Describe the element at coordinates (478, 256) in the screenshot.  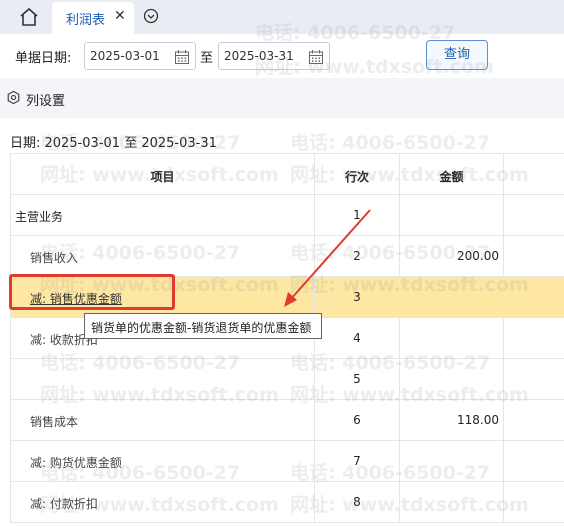
I see `row-amount: 200.00` at that location.